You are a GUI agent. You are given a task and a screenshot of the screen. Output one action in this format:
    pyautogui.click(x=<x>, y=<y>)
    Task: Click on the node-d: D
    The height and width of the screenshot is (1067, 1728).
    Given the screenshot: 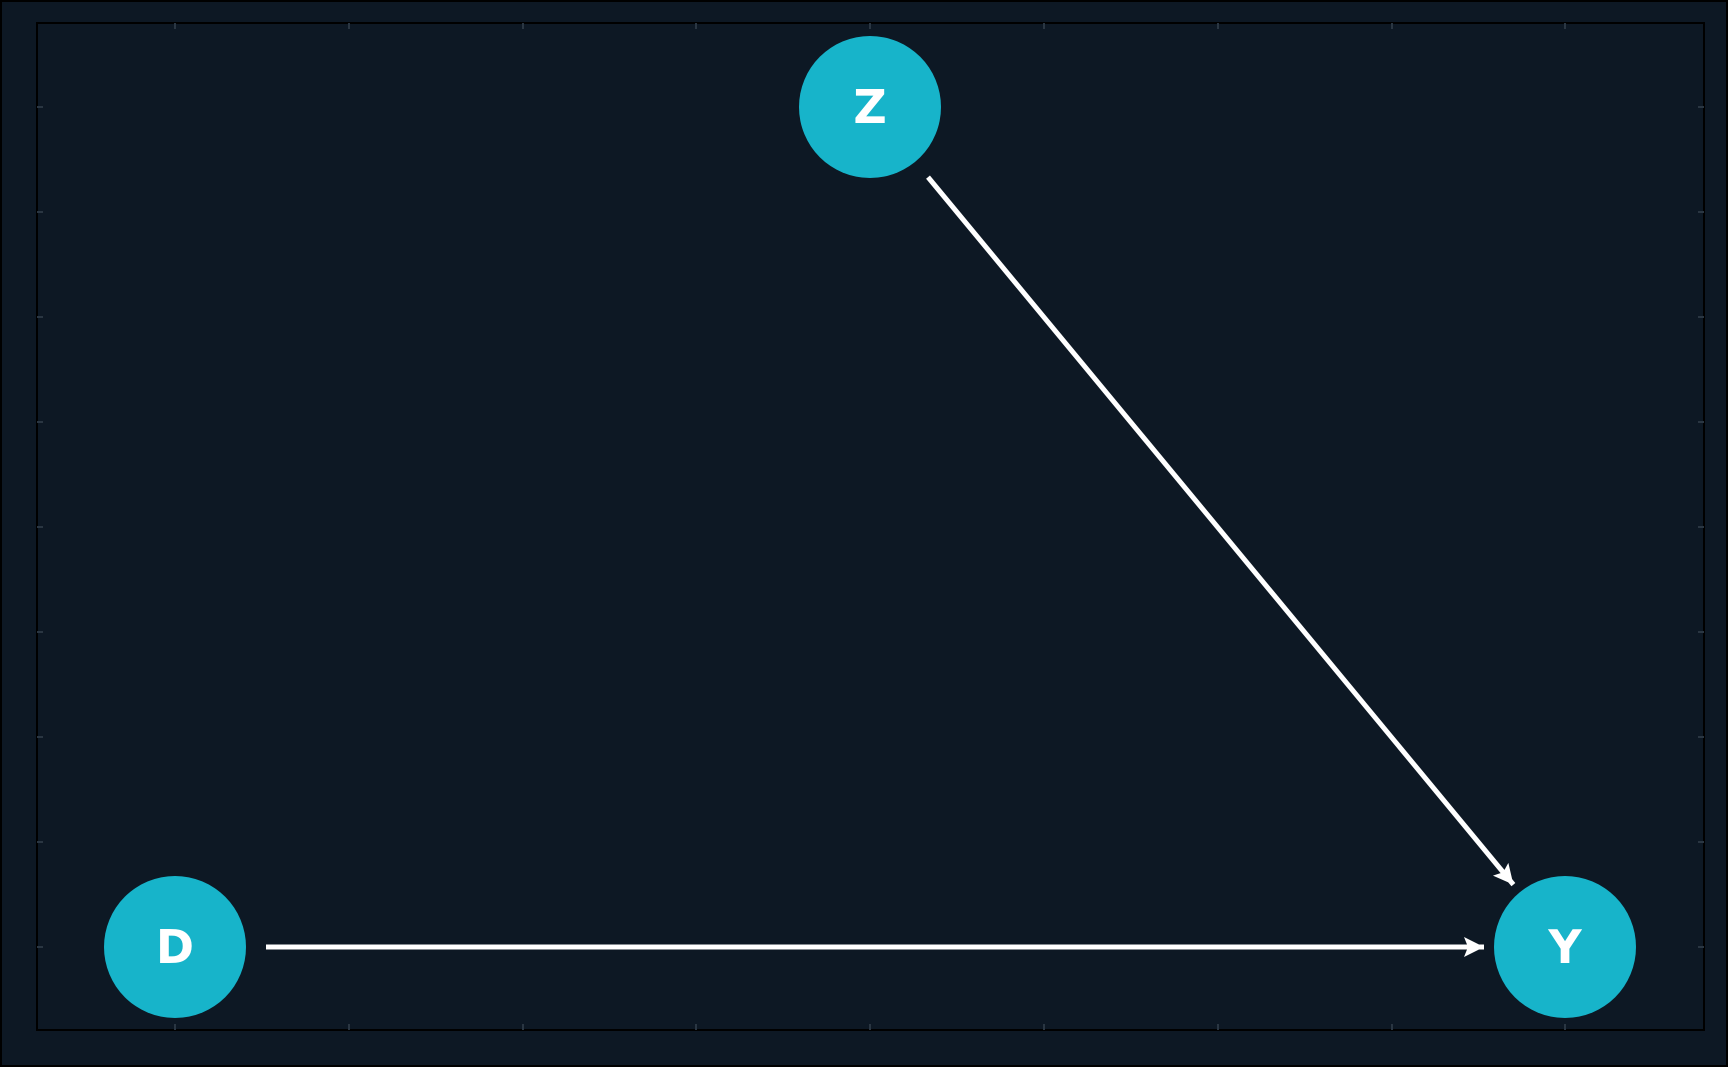 What is the action you would take?
    pyautogui.click(x=175, y=947)
    